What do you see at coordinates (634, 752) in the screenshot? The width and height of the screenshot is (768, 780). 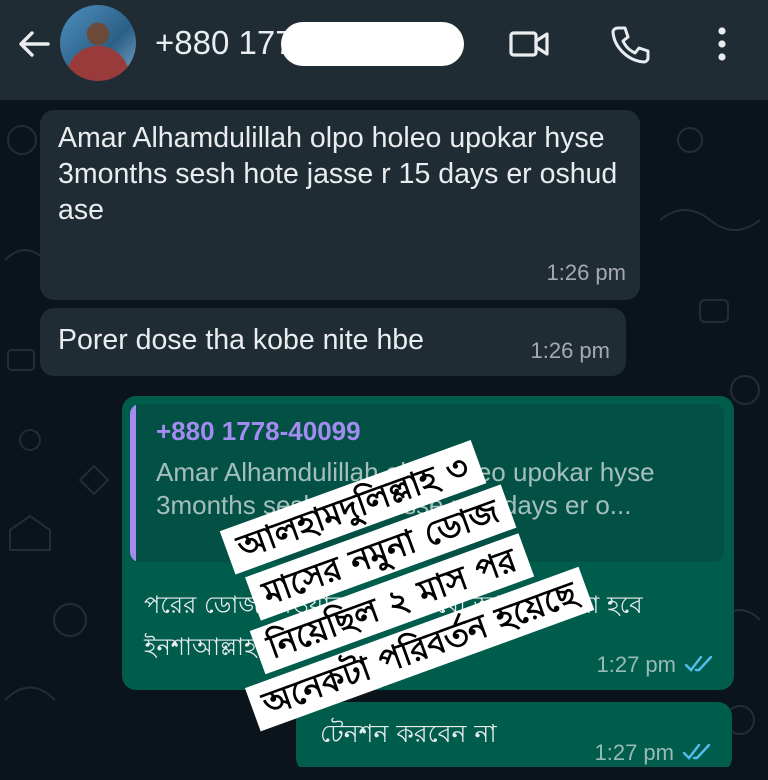 I see `message-time: 1:27 pm` at bounding box center [634, 752].